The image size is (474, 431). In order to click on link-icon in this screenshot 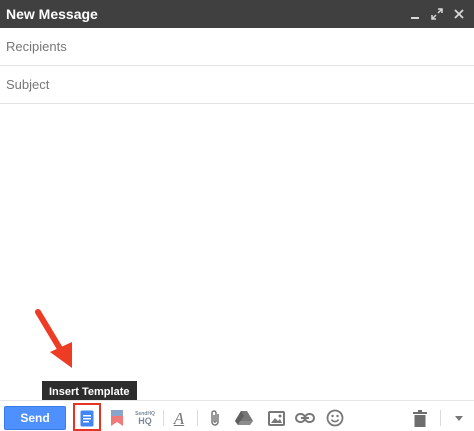, I will do `click(305, 418)`.